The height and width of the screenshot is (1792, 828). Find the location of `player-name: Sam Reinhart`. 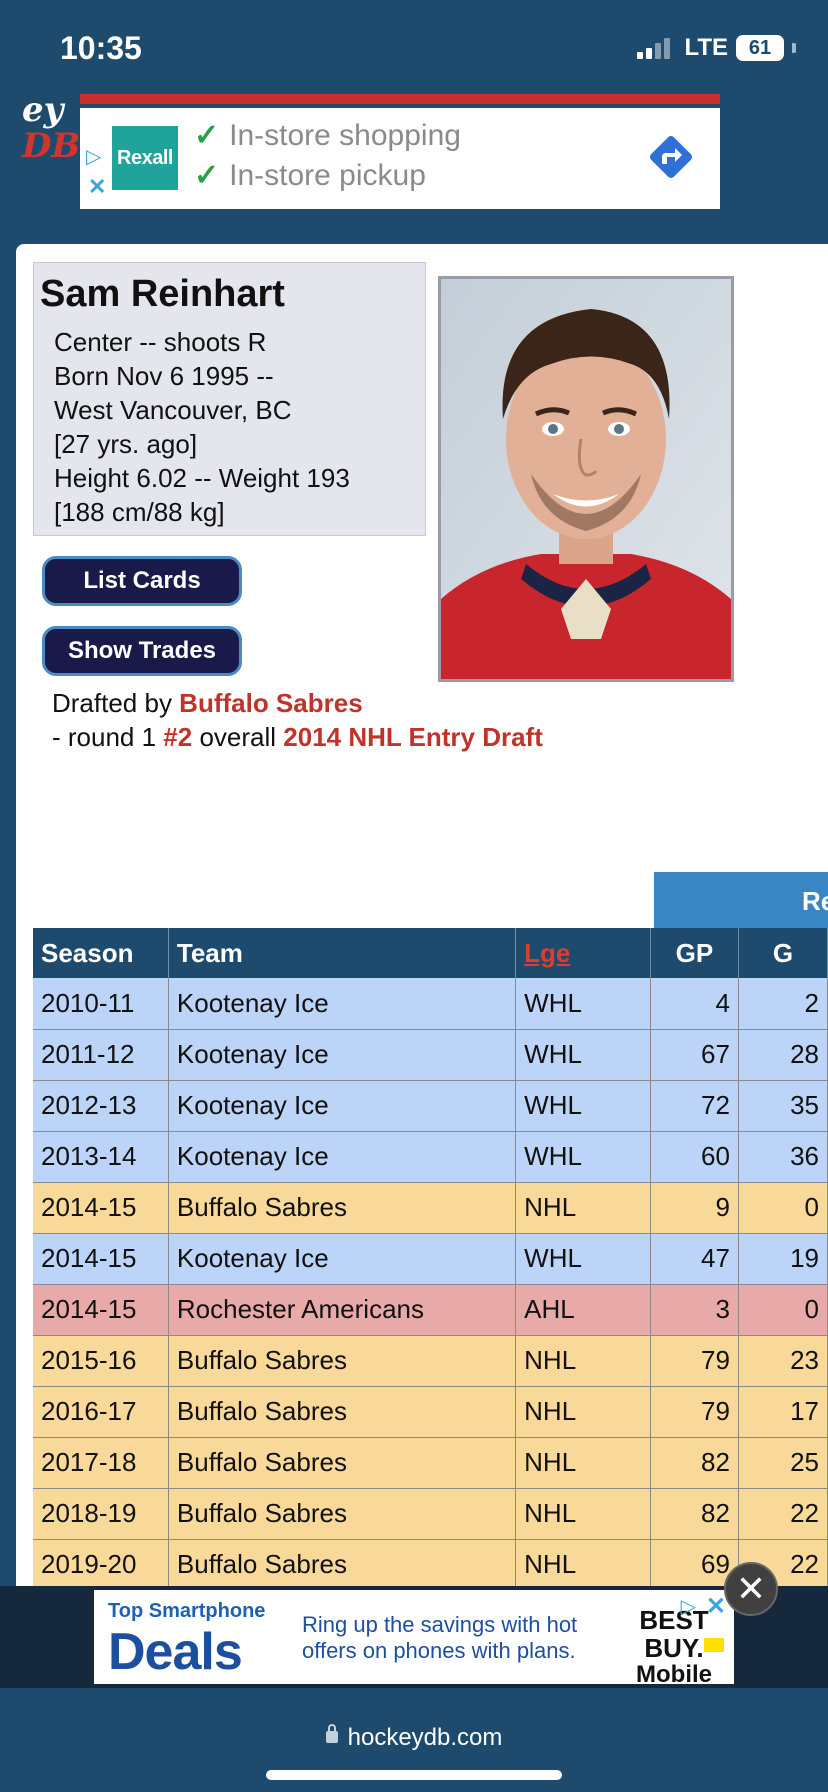

player-name: Sam Reinhart is located at coordinates (162, 294).